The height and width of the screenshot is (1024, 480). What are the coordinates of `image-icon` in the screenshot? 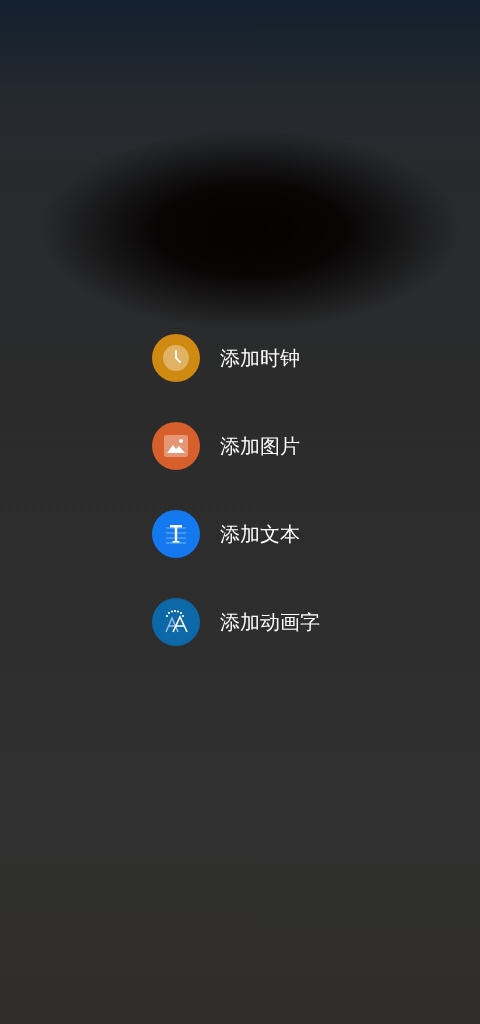 It's located at (176, 446).